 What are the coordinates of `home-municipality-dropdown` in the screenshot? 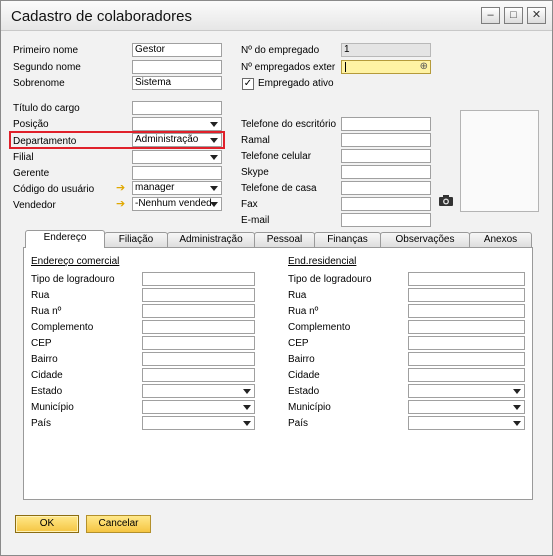 It's located at (466, 407).